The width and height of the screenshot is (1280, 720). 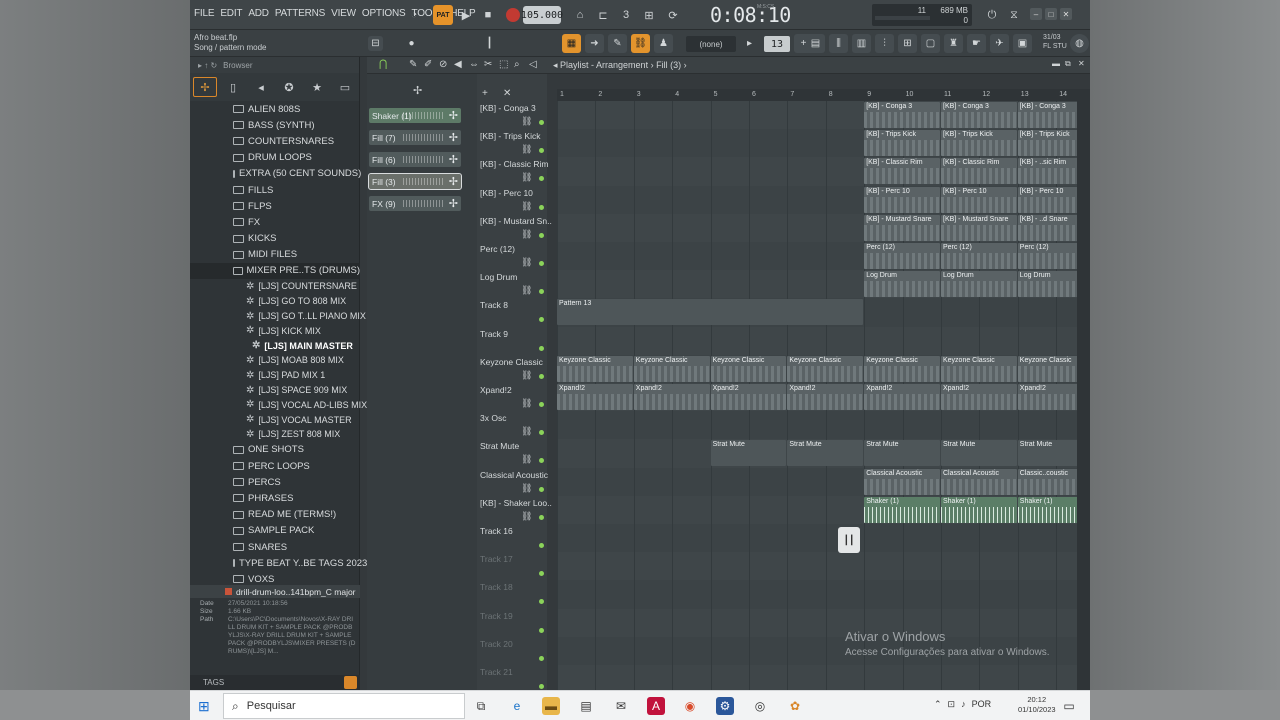 I want to click on power-icon: ⏻, so click(x=992, y=15).